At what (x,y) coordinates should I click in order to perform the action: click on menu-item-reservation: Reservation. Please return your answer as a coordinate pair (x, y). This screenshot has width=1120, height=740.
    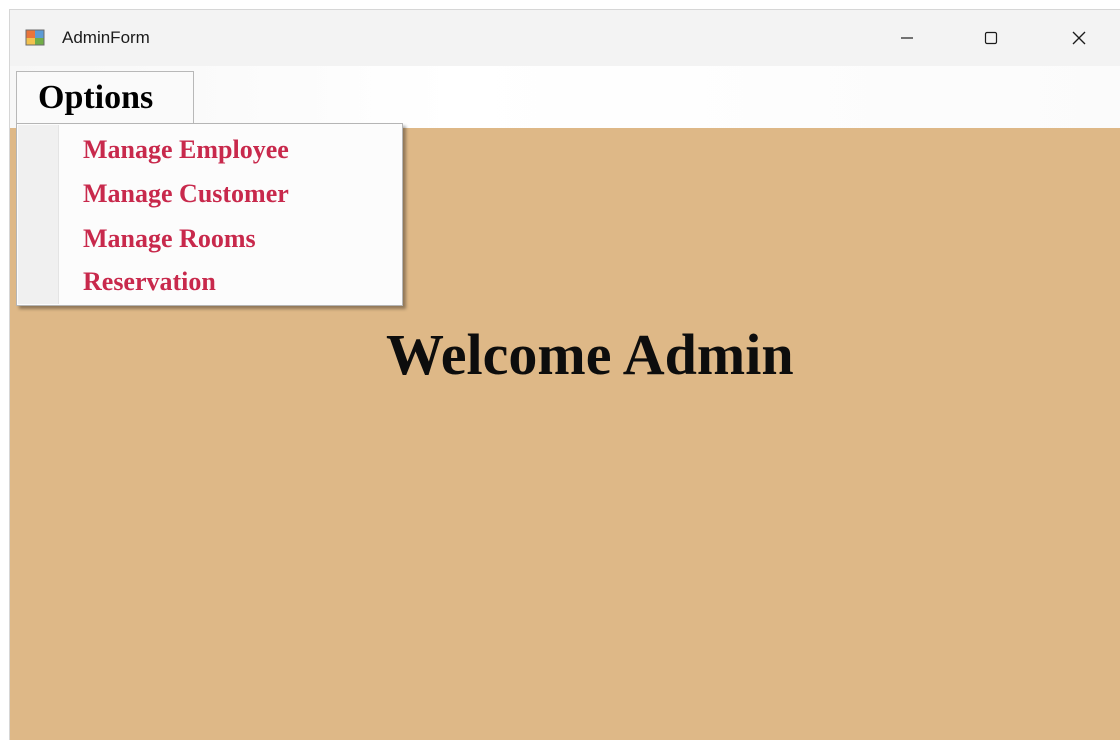
    Looking at the image, I should click on (233, 282).